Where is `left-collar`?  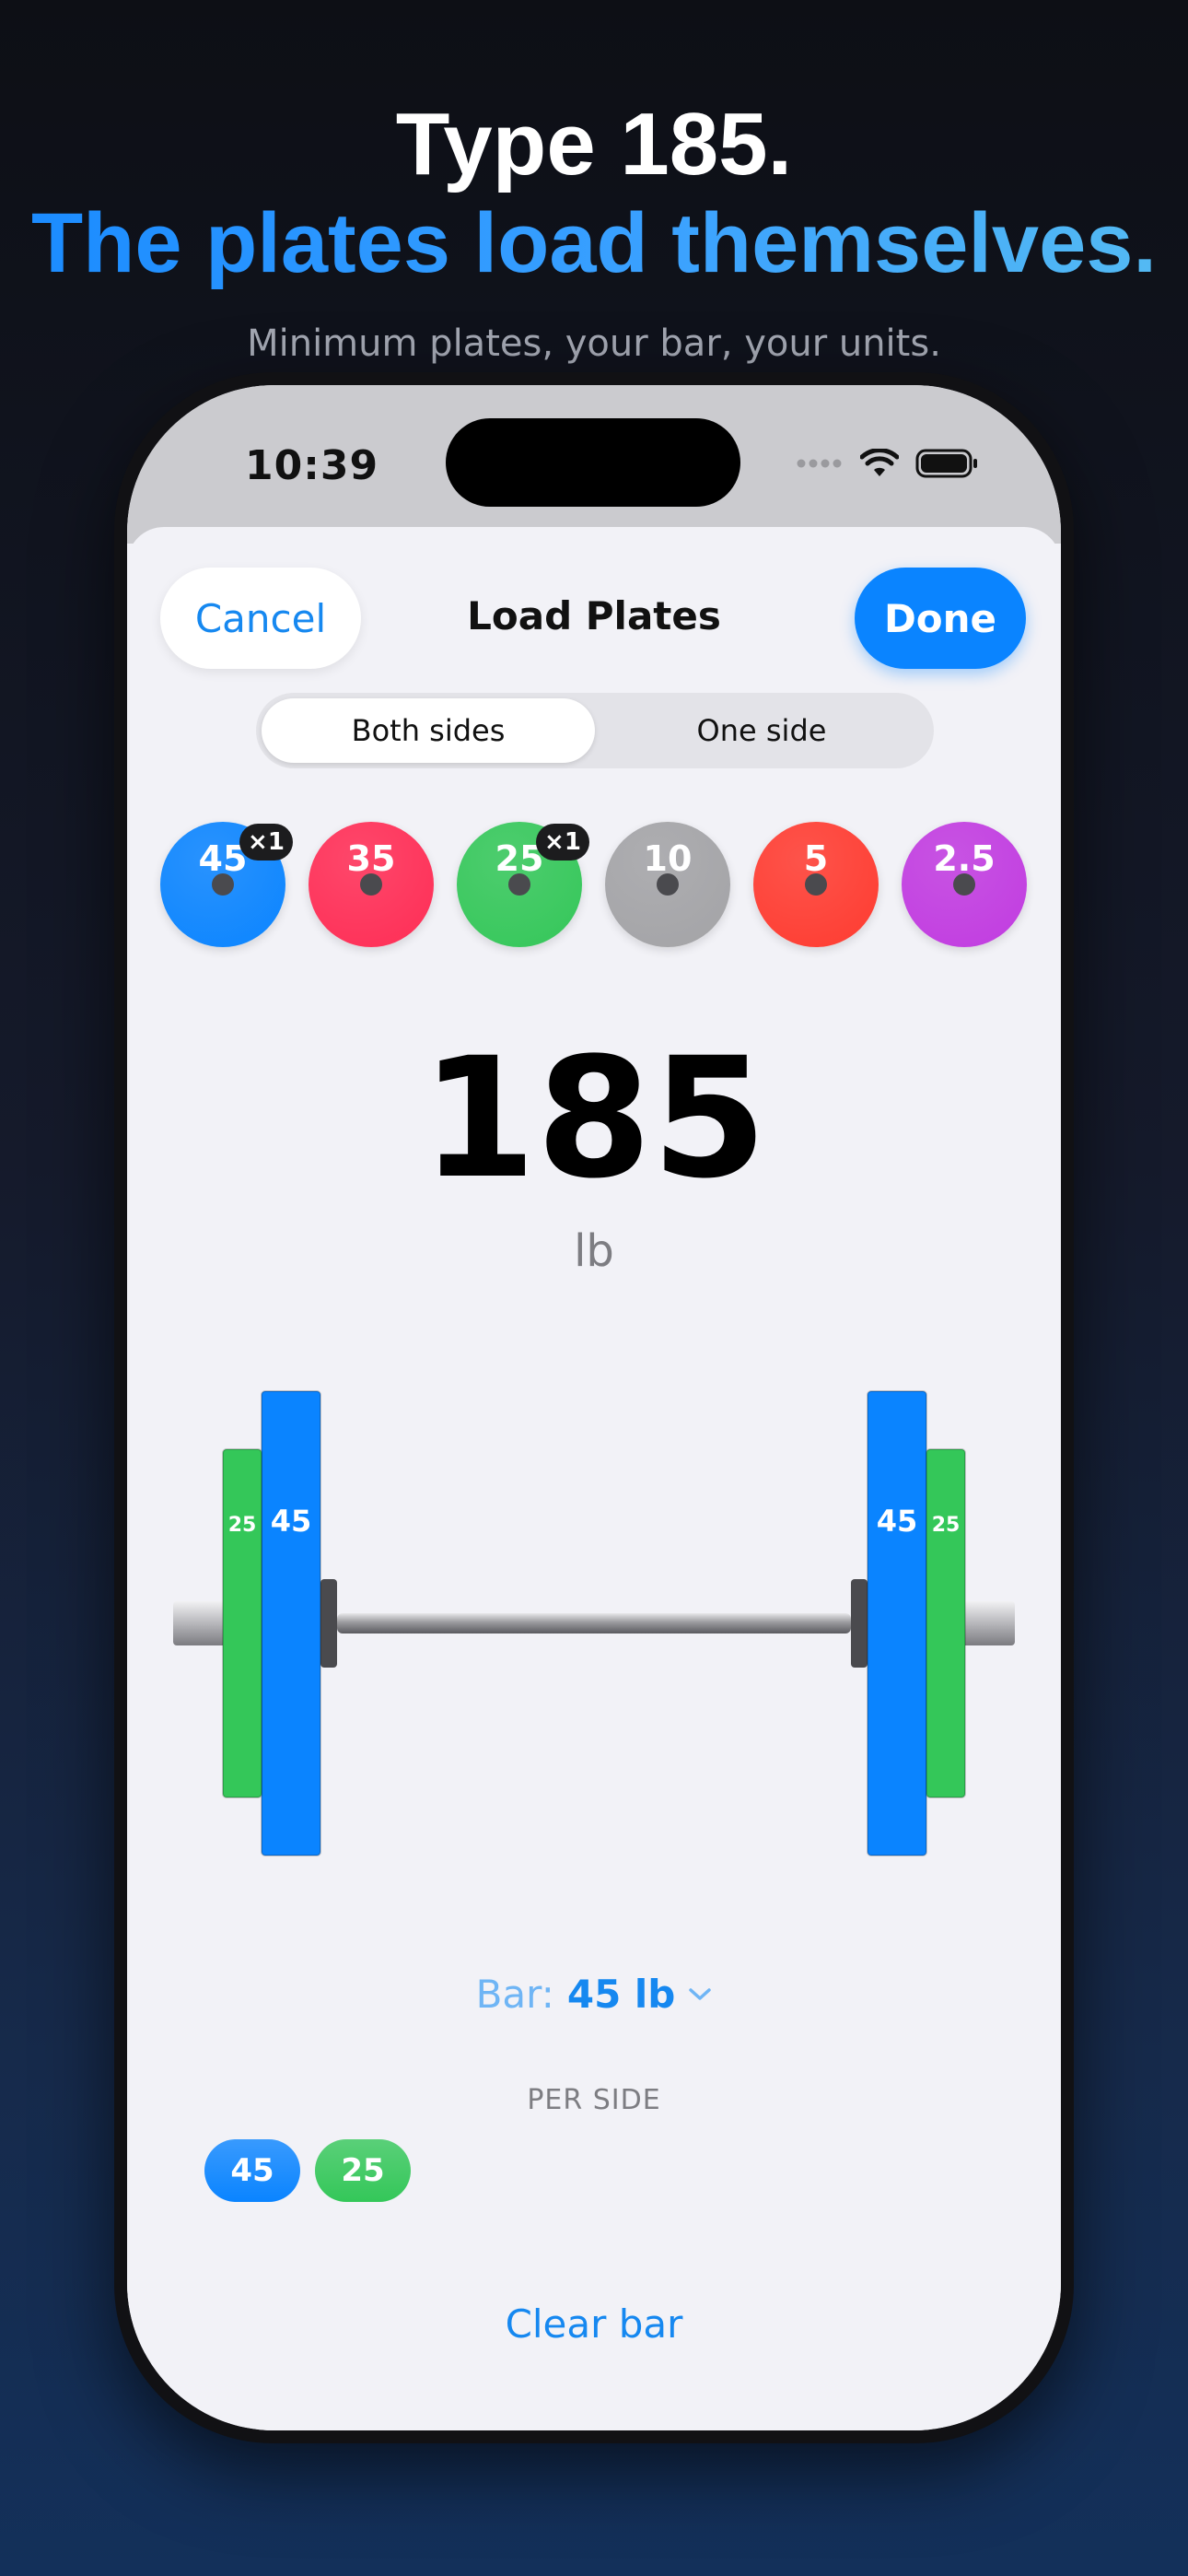
left-collar is located at coordinates (328, 1623).